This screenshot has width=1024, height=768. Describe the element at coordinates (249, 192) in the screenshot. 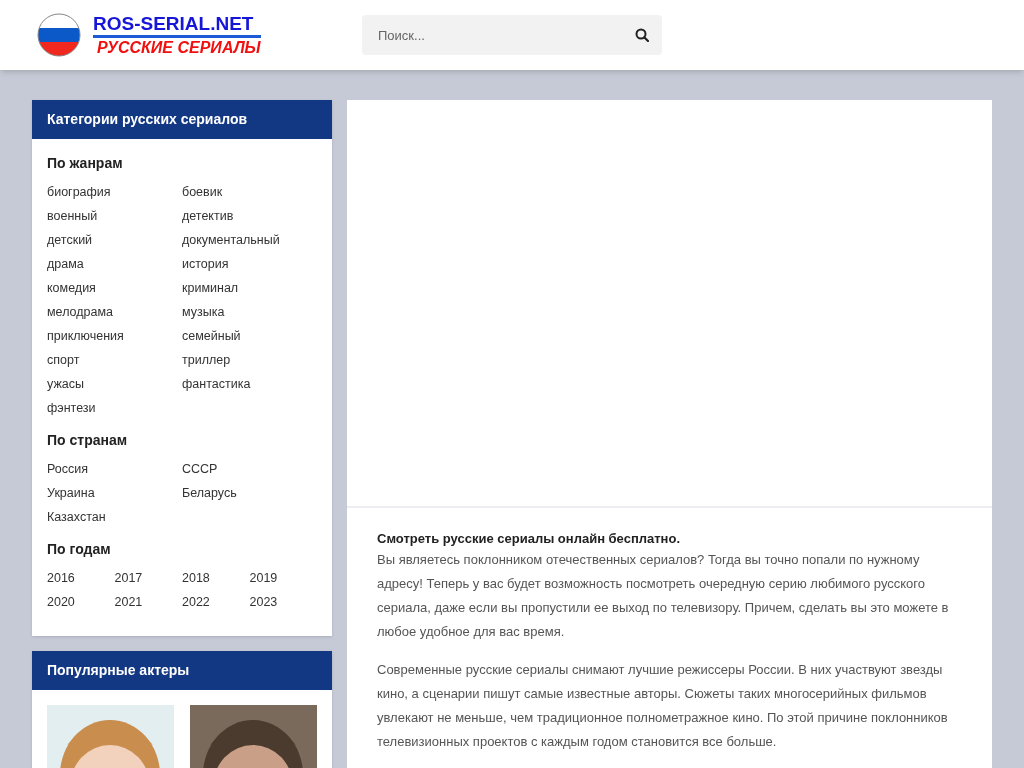

I see `category-link: боевик` at that location.